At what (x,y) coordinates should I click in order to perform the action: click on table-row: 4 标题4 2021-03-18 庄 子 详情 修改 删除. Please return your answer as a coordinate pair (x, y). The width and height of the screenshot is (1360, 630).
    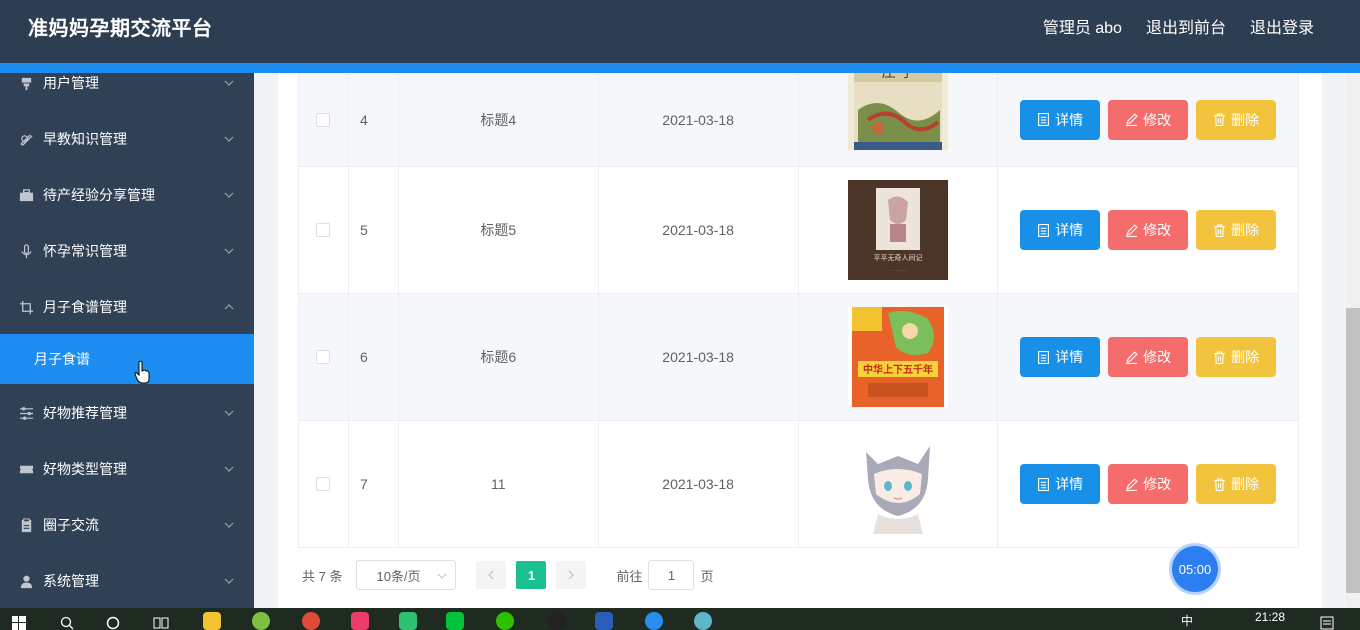
    Looking at the image, I should click on (798, 119).